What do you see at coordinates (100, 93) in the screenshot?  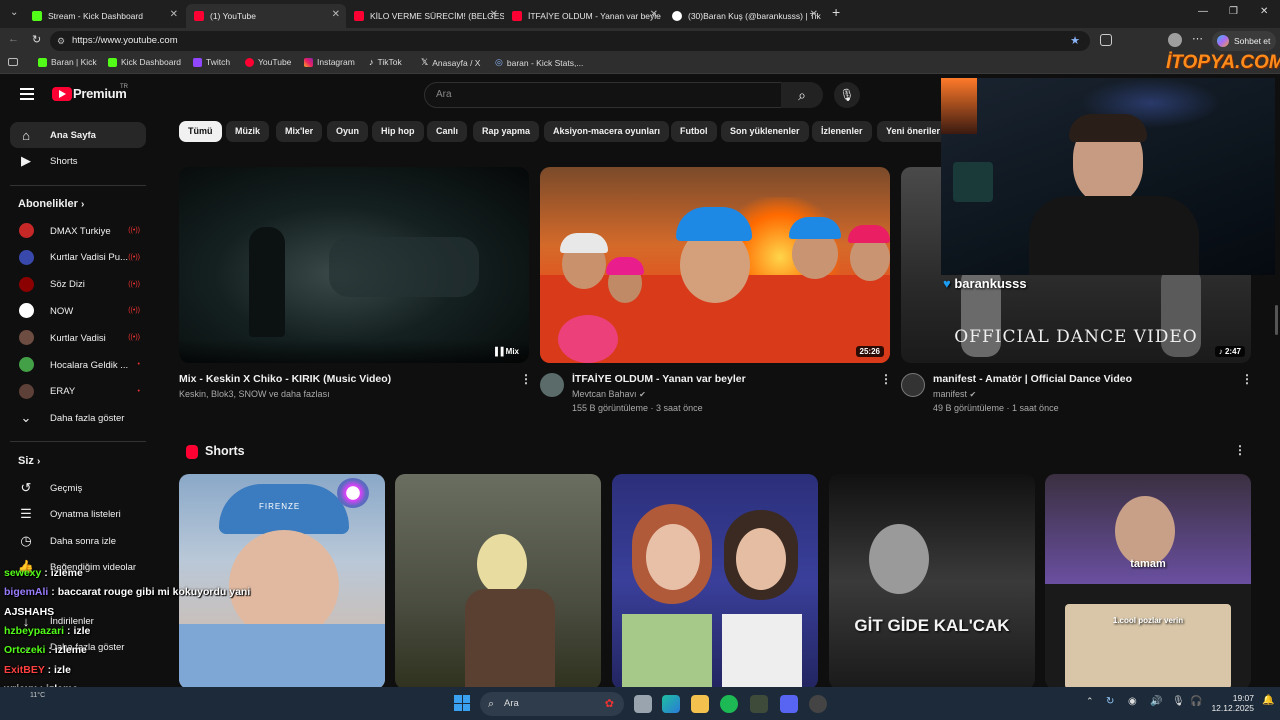 I see `premium-logo-text: Premium` at bounding box center [100, 93].